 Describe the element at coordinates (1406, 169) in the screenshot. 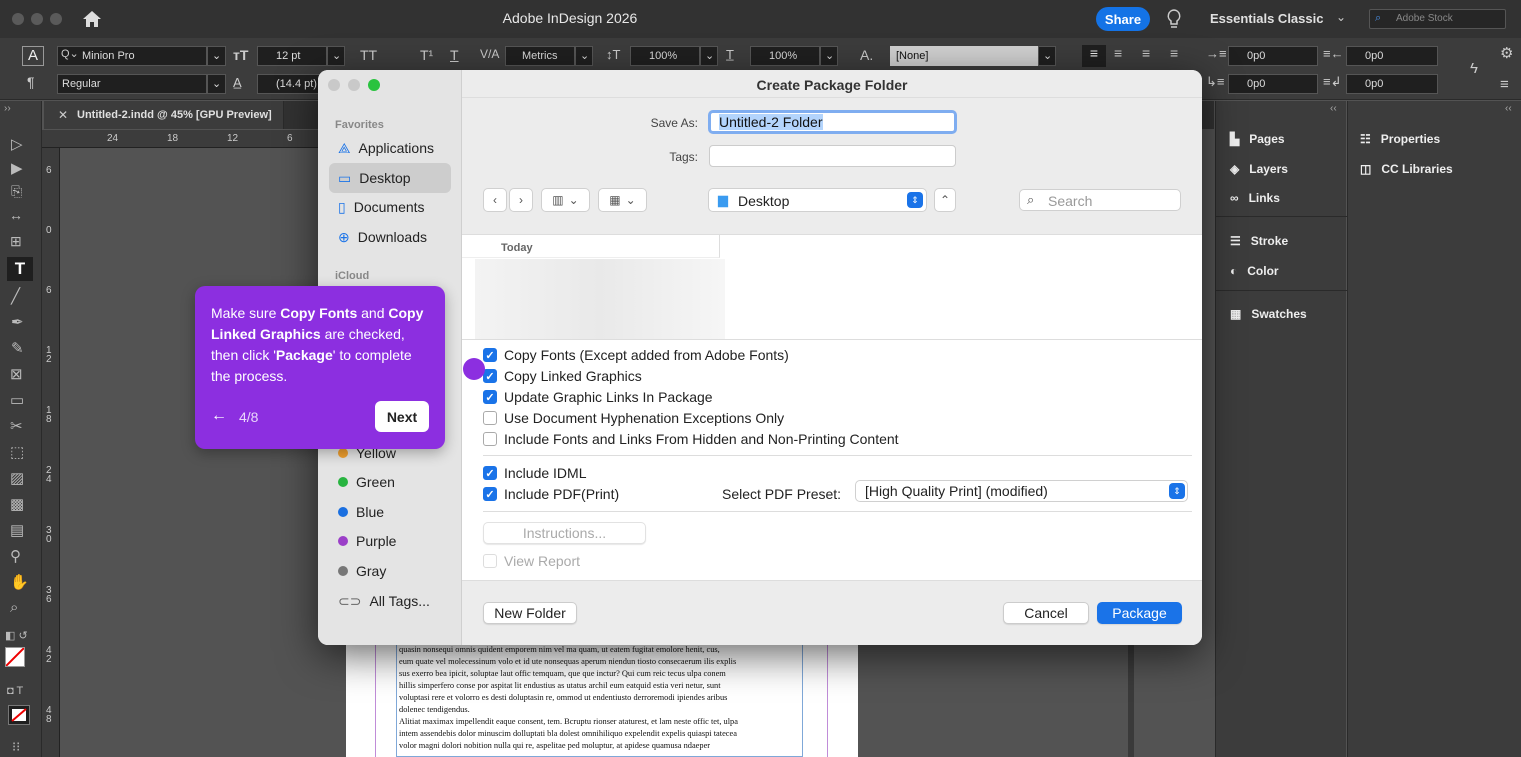

I see `cc-libraries-panel-button: ◫ CC Libraries` at that location.